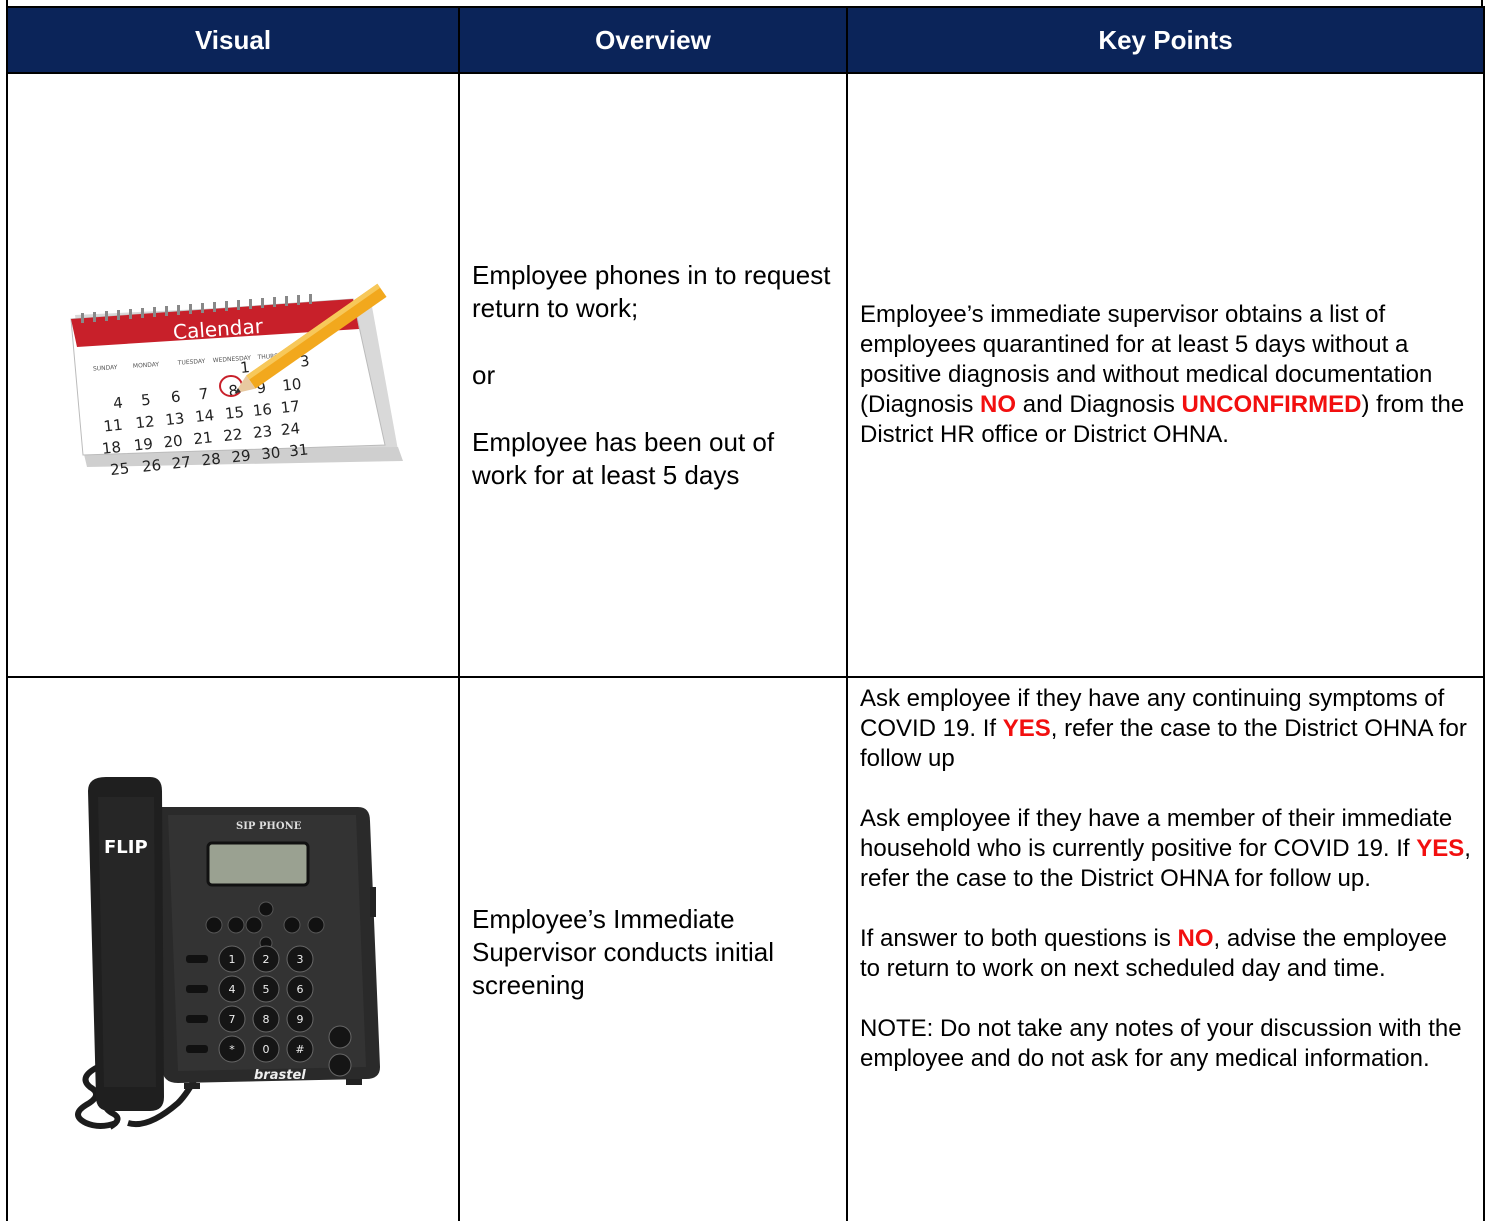 This screenshot has width=1489, height=1221. I want to click on svg-text: 11, so click(113, 426).